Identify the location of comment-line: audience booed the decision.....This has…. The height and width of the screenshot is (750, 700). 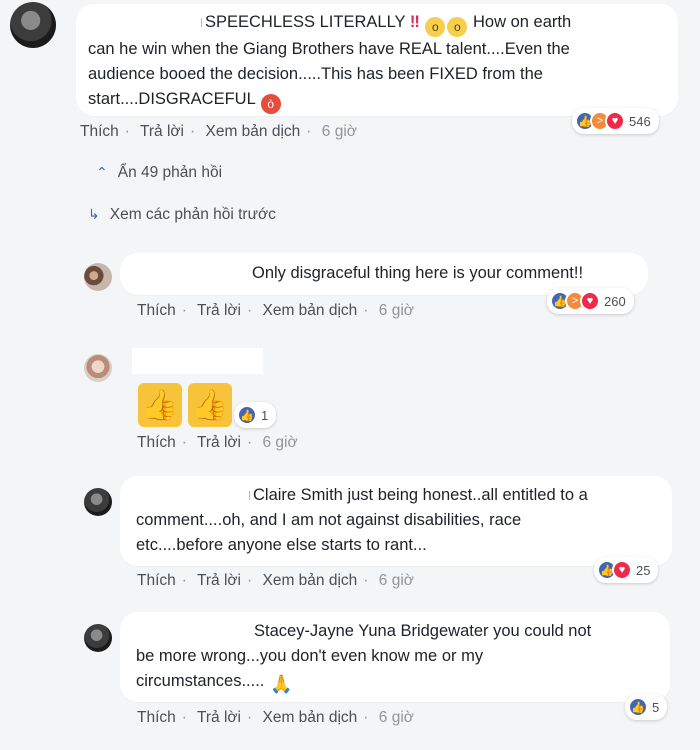
(315, 74).